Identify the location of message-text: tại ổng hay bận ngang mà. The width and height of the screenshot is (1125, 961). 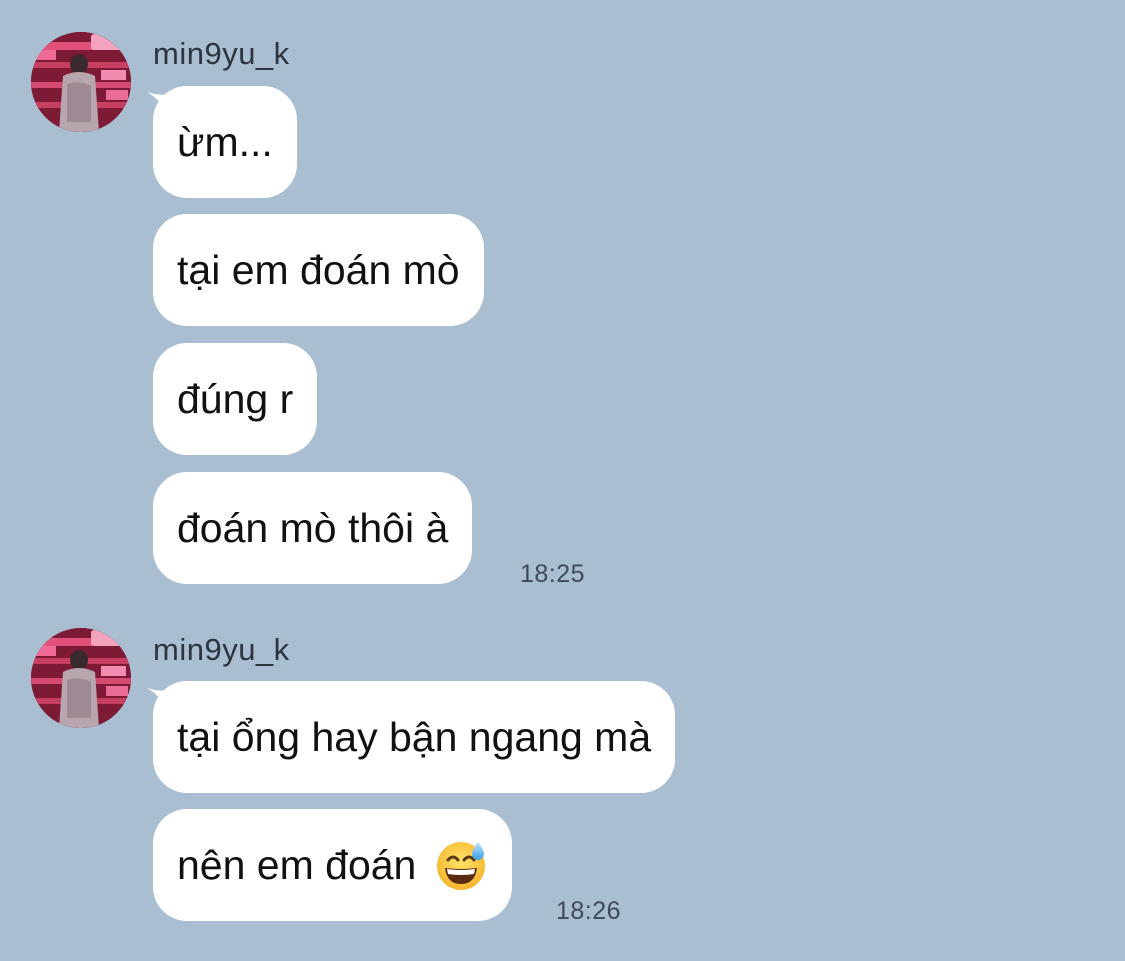
(414, 736).